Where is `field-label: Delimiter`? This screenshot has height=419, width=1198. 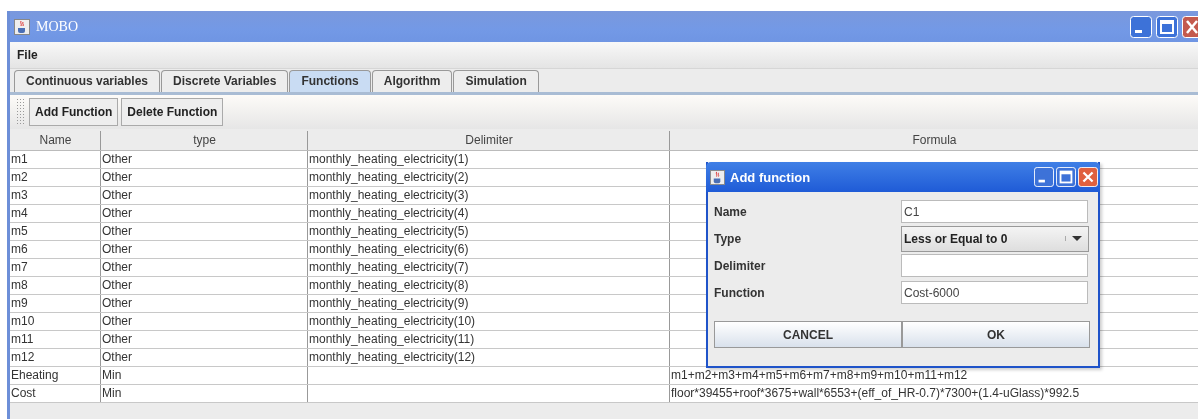
field-label: Delimiter is located at coordinates (740, 265).